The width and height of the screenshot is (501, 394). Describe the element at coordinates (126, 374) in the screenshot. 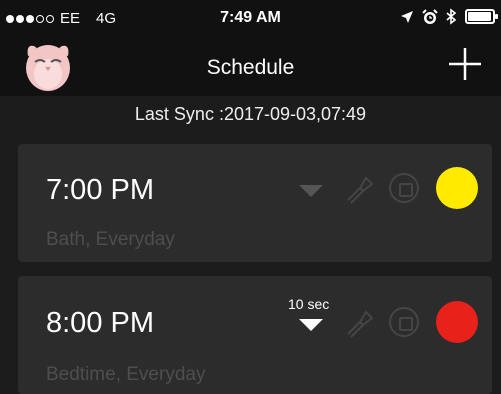

I see `schedule-subtitle: Bedtime, Everyday` at that location.